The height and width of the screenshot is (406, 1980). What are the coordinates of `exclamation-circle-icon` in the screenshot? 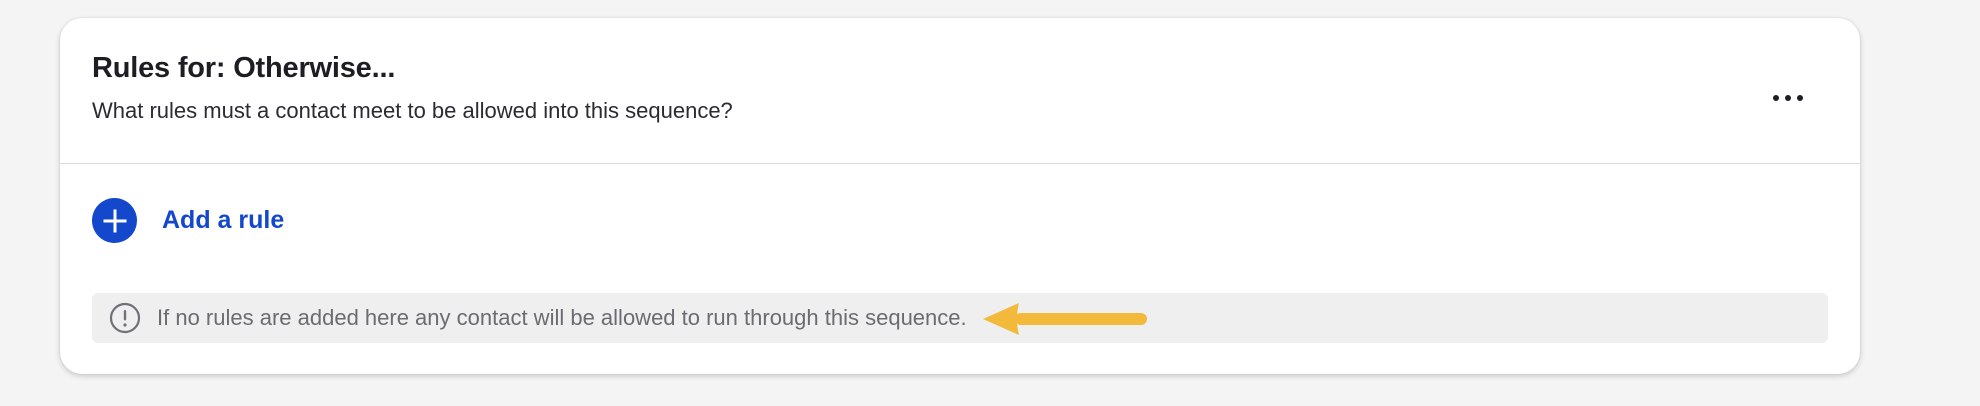 It's located at (125, 318).